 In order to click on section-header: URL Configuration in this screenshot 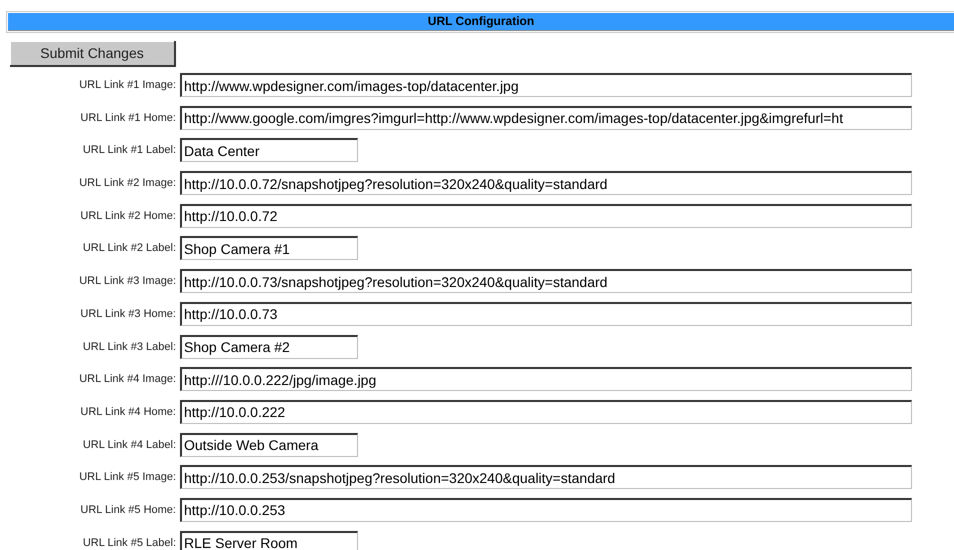, I will do `click(481, 22)`.